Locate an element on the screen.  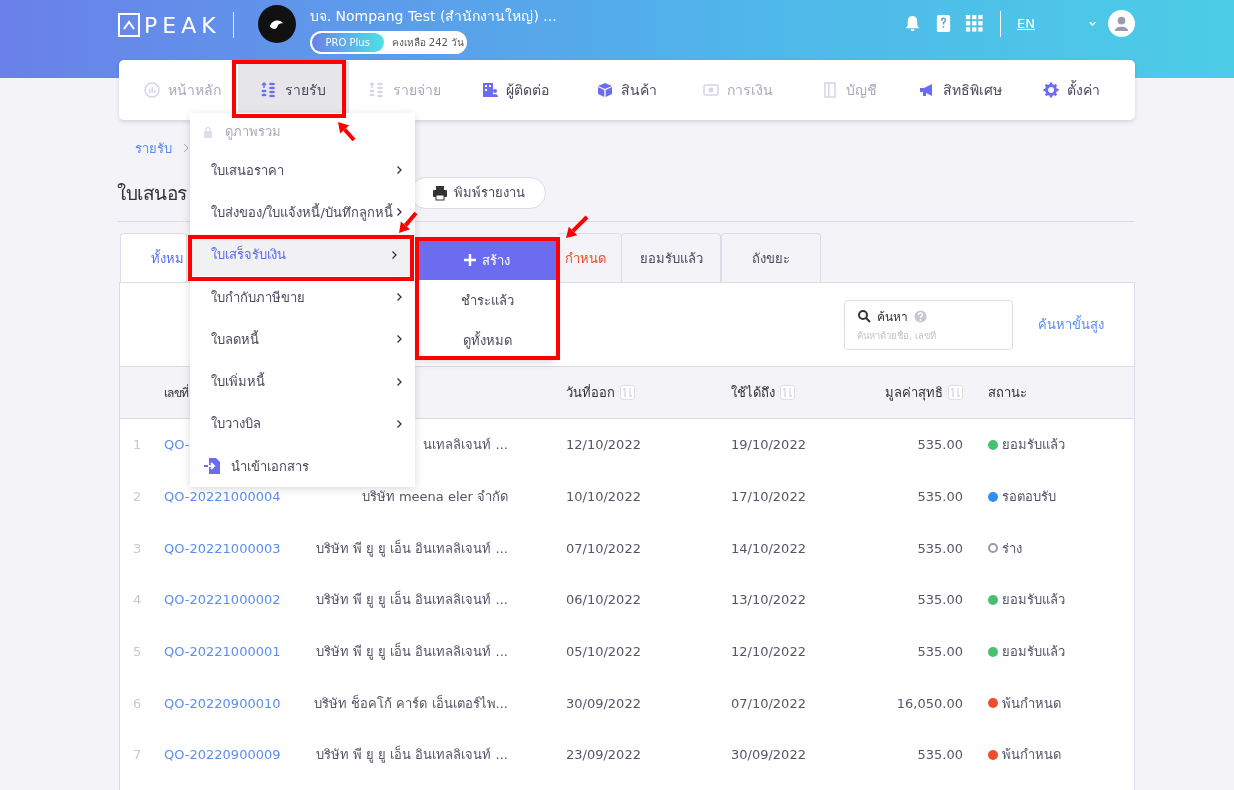
document-link: QO-20221000002 is located at coordinates (222, 600).